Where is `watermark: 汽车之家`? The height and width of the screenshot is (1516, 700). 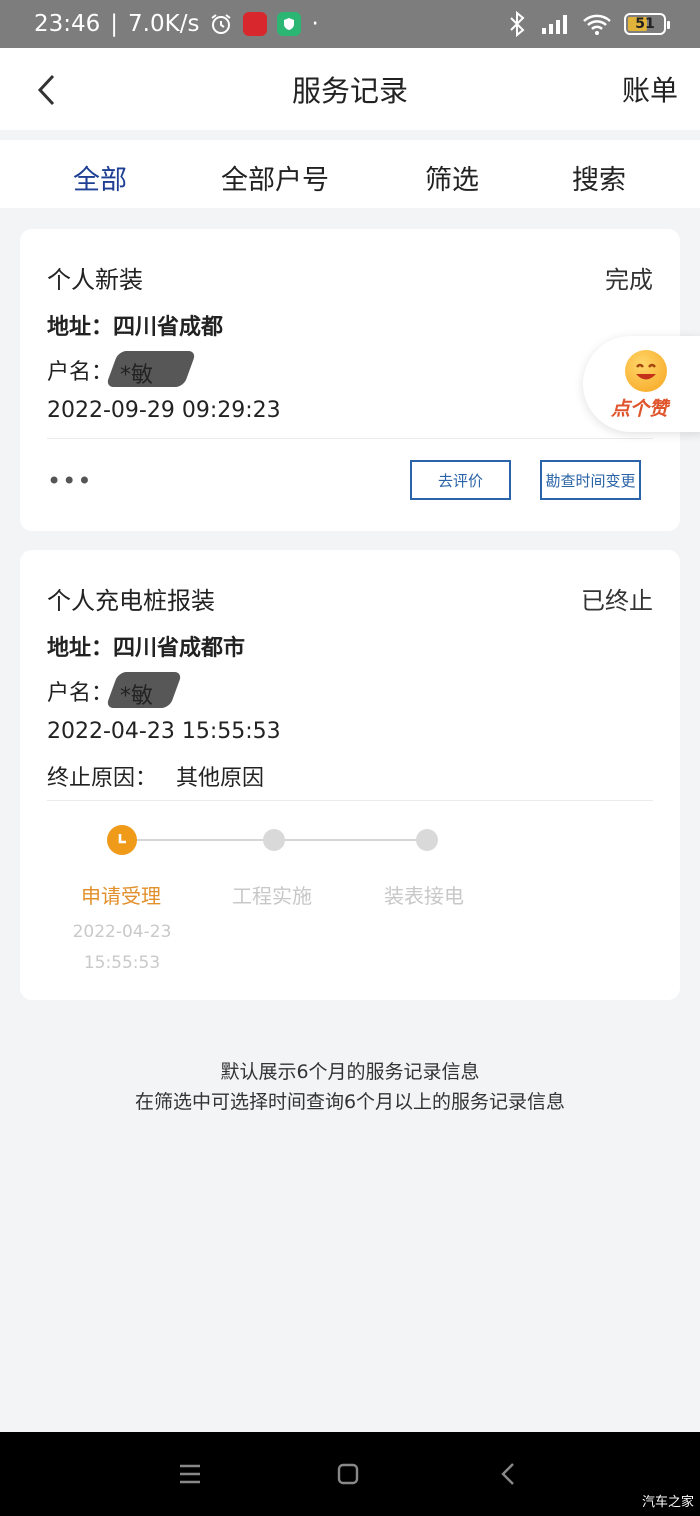
watermark: 汽车之家 is located at coordinates (667, 1502).